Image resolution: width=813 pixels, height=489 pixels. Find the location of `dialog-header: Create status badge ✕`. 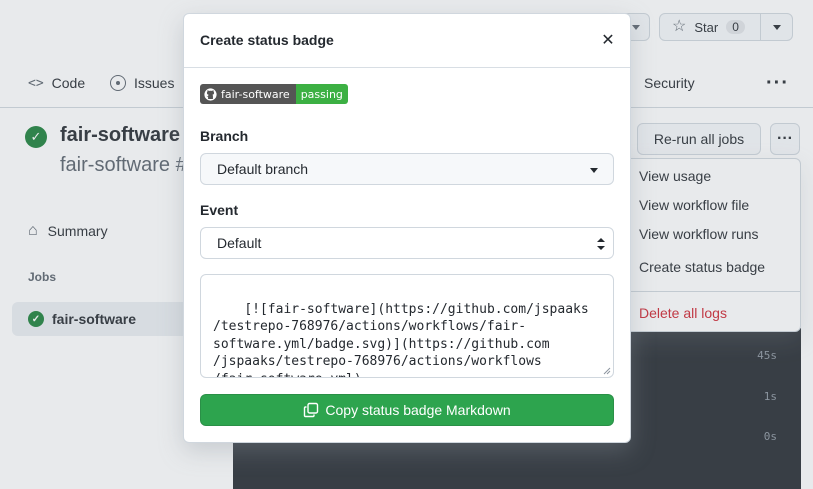

dialog-header: Create status badge ✕ is located at coordinates (407, 41).